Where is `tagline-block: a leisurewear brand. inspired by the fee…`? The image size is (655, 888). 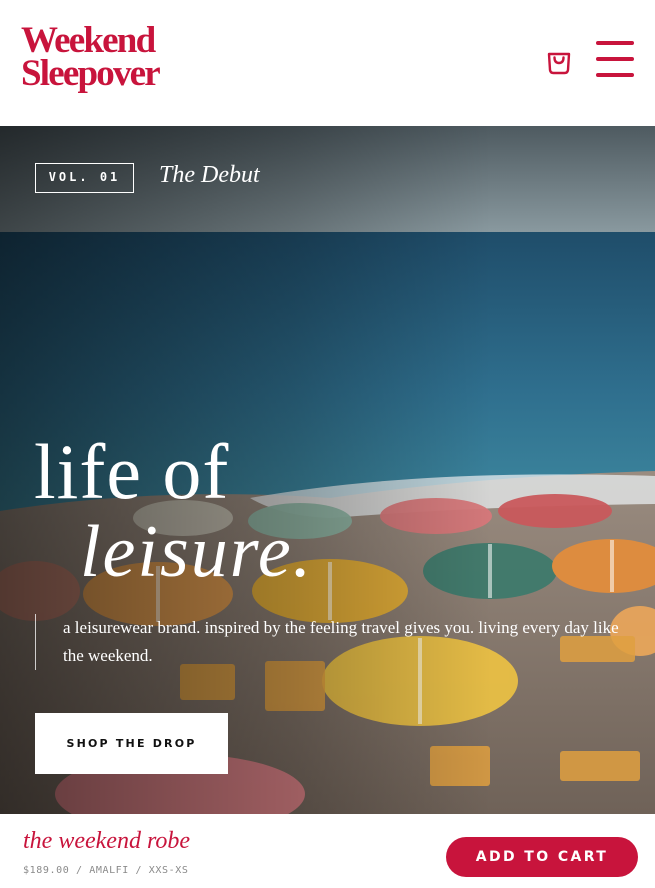 tagline-block: a leisurewear brand. inspired by the fee… is located at coordinates (335, 642).